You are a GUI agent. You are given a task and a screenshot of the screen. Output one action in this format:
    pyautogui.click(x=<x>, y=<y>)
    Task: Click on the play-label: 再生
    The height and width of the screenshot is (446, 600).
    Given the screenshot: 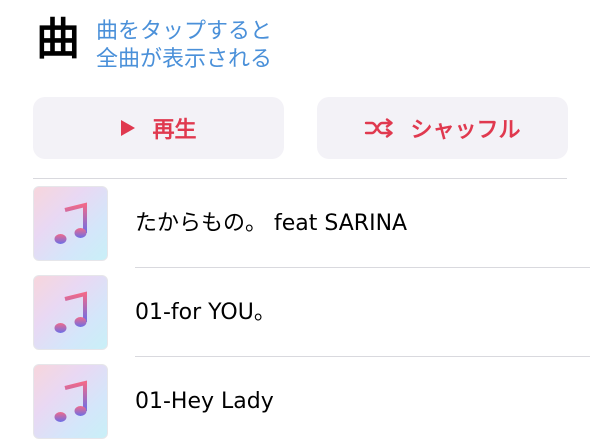 What is the action you would take?
    pyautogui.click(x=174, y=130)
    